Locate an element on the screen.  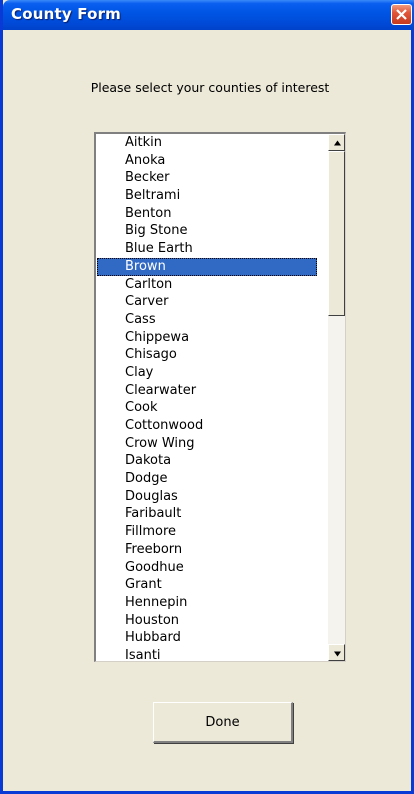
county-list-item: Cook is located at coordinates (207, 408).